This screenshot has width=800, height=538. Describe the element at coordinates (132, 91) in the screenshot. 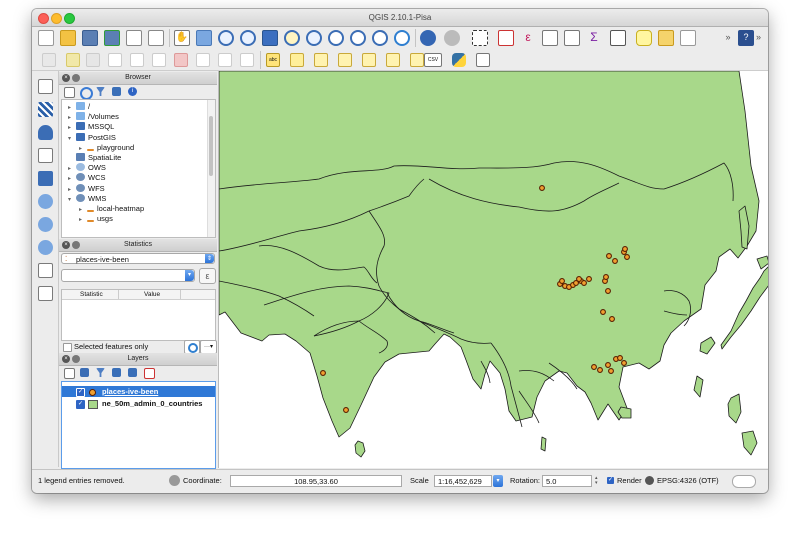

I see `properties-info-icon: i` at that location.